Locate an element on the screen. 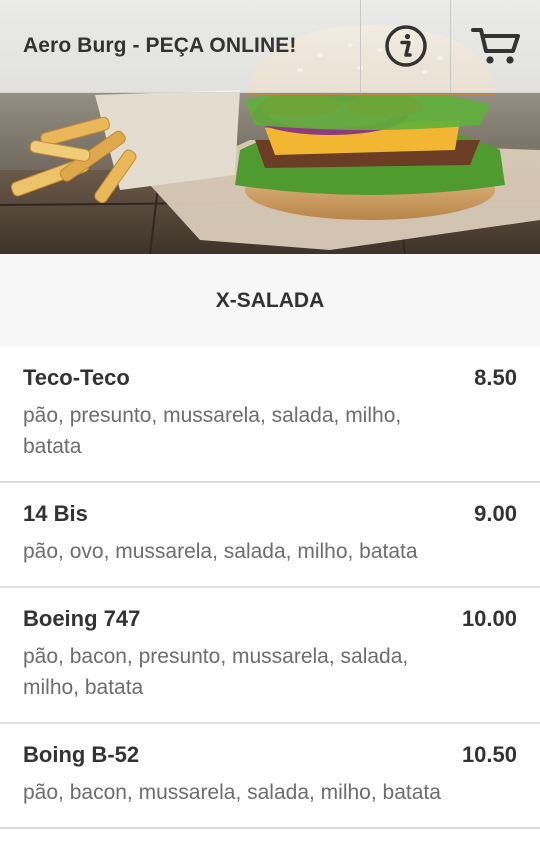 This screenshot has height=856, width=540. cart-icon is located at coordinates (495, 46).